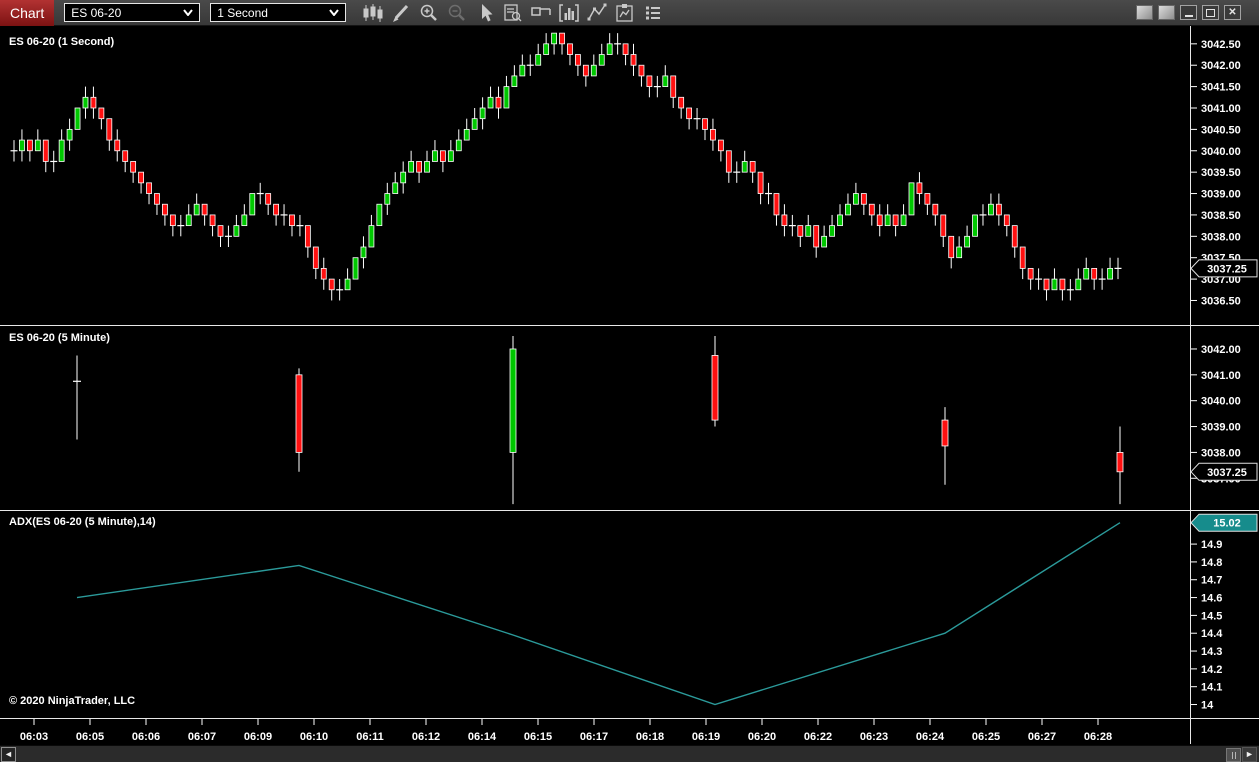  What do you see at coordinates (132, 12) in the screenshot?
I see `instrument-dropdown: ES 06-20` at bounding box center [132, 12].